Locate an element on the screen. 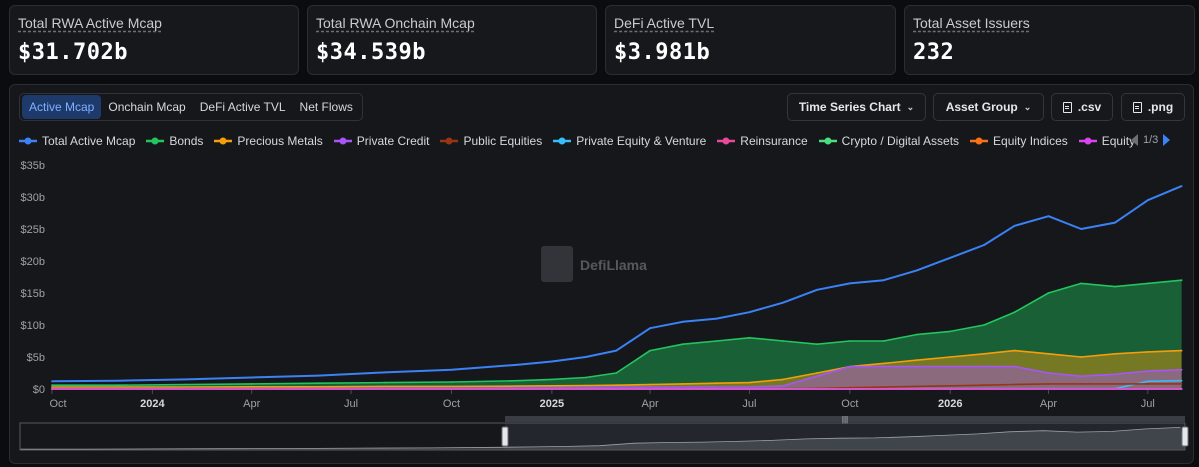 Image resolution: width=1199 pixels, height=467 pixels. legend-label: Precious Metals is located at coordinates (280, 141).